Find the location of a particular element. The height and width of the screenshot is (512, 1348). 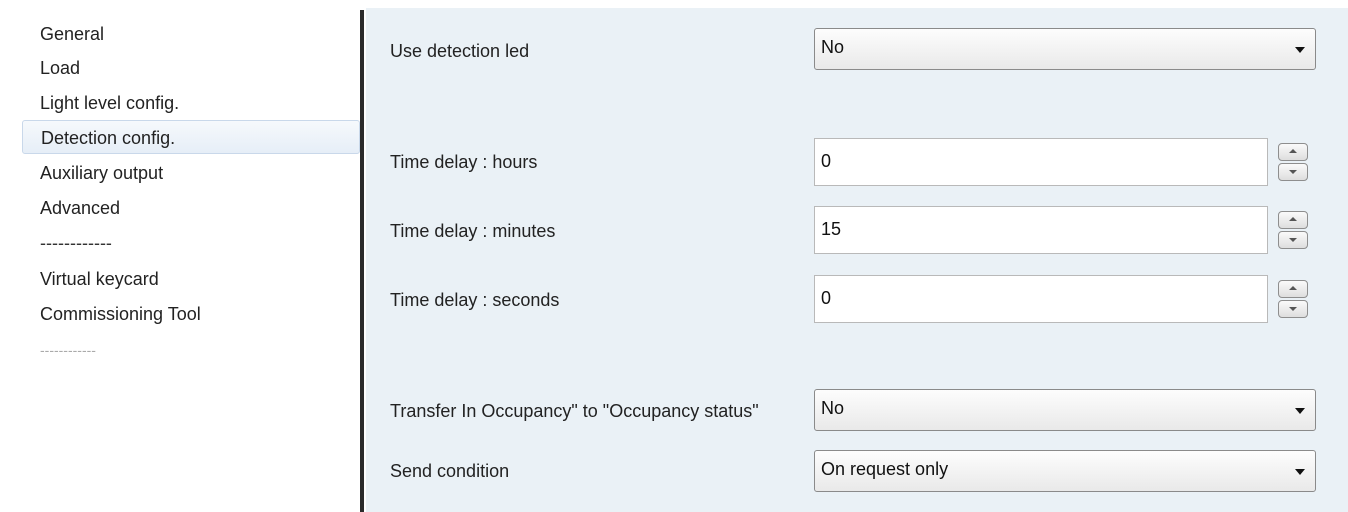

time-delay-seconds-stepper is located at coordinates (1293, 299).